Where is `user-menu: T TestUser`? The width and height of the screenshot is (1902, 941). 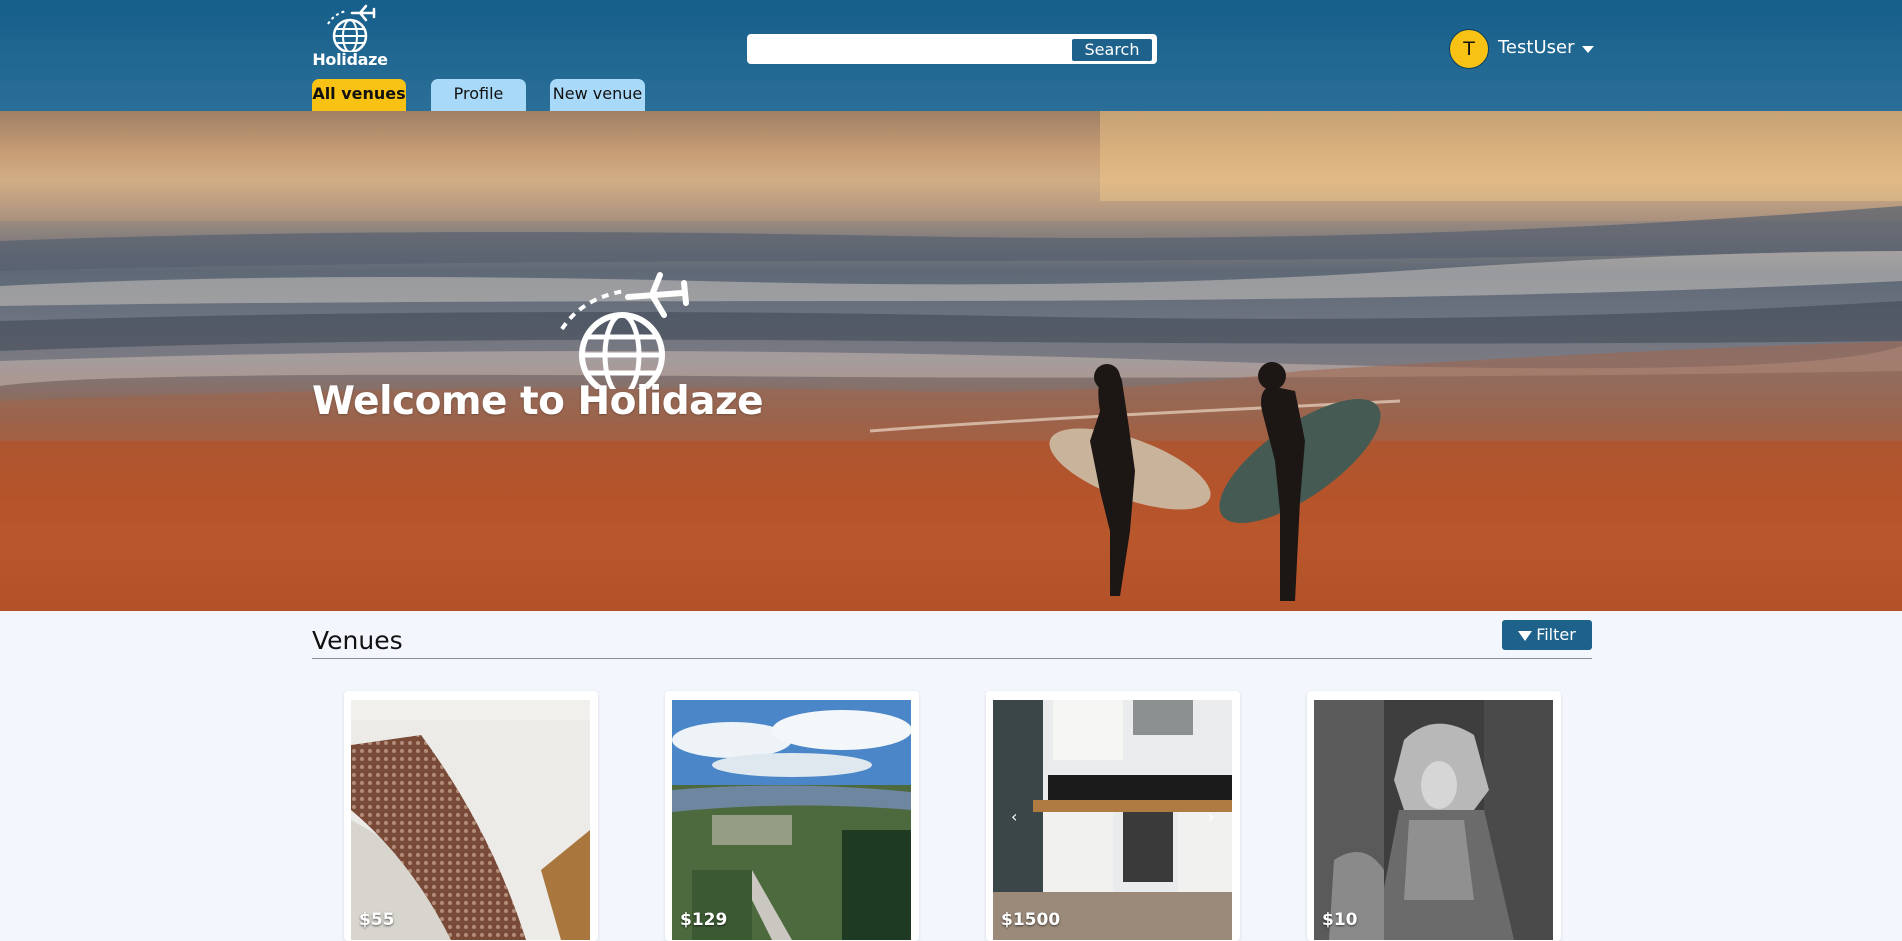 user-menu: T TestUser is located at coordinates (1524, 49).